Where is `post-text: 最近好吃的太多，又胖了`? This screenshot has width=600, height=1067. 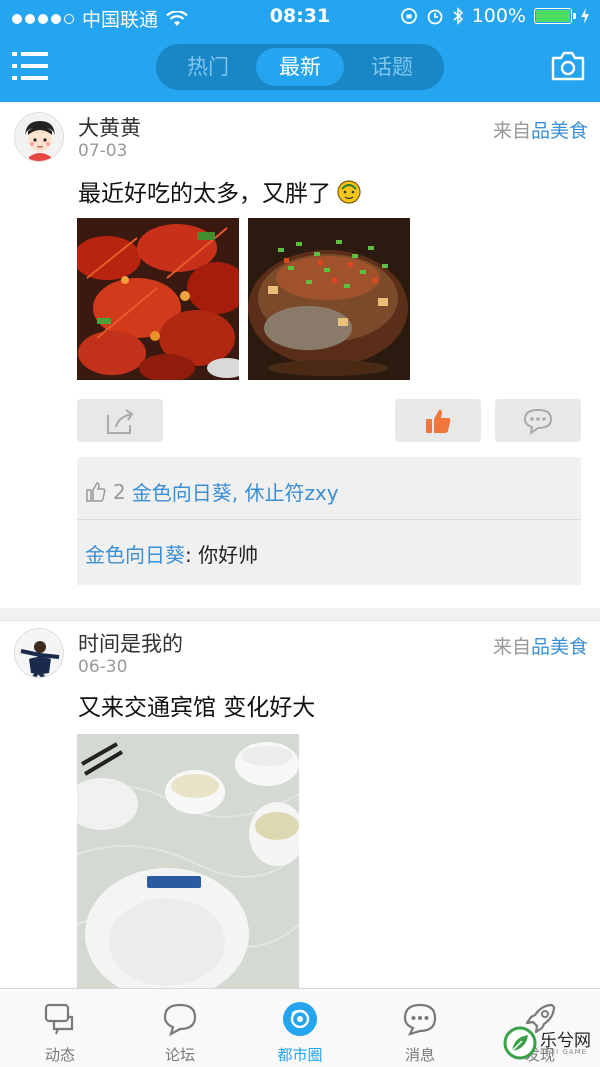 post-text: 最近好吃的太多，又胖了 is located at coordinates (204, 194).